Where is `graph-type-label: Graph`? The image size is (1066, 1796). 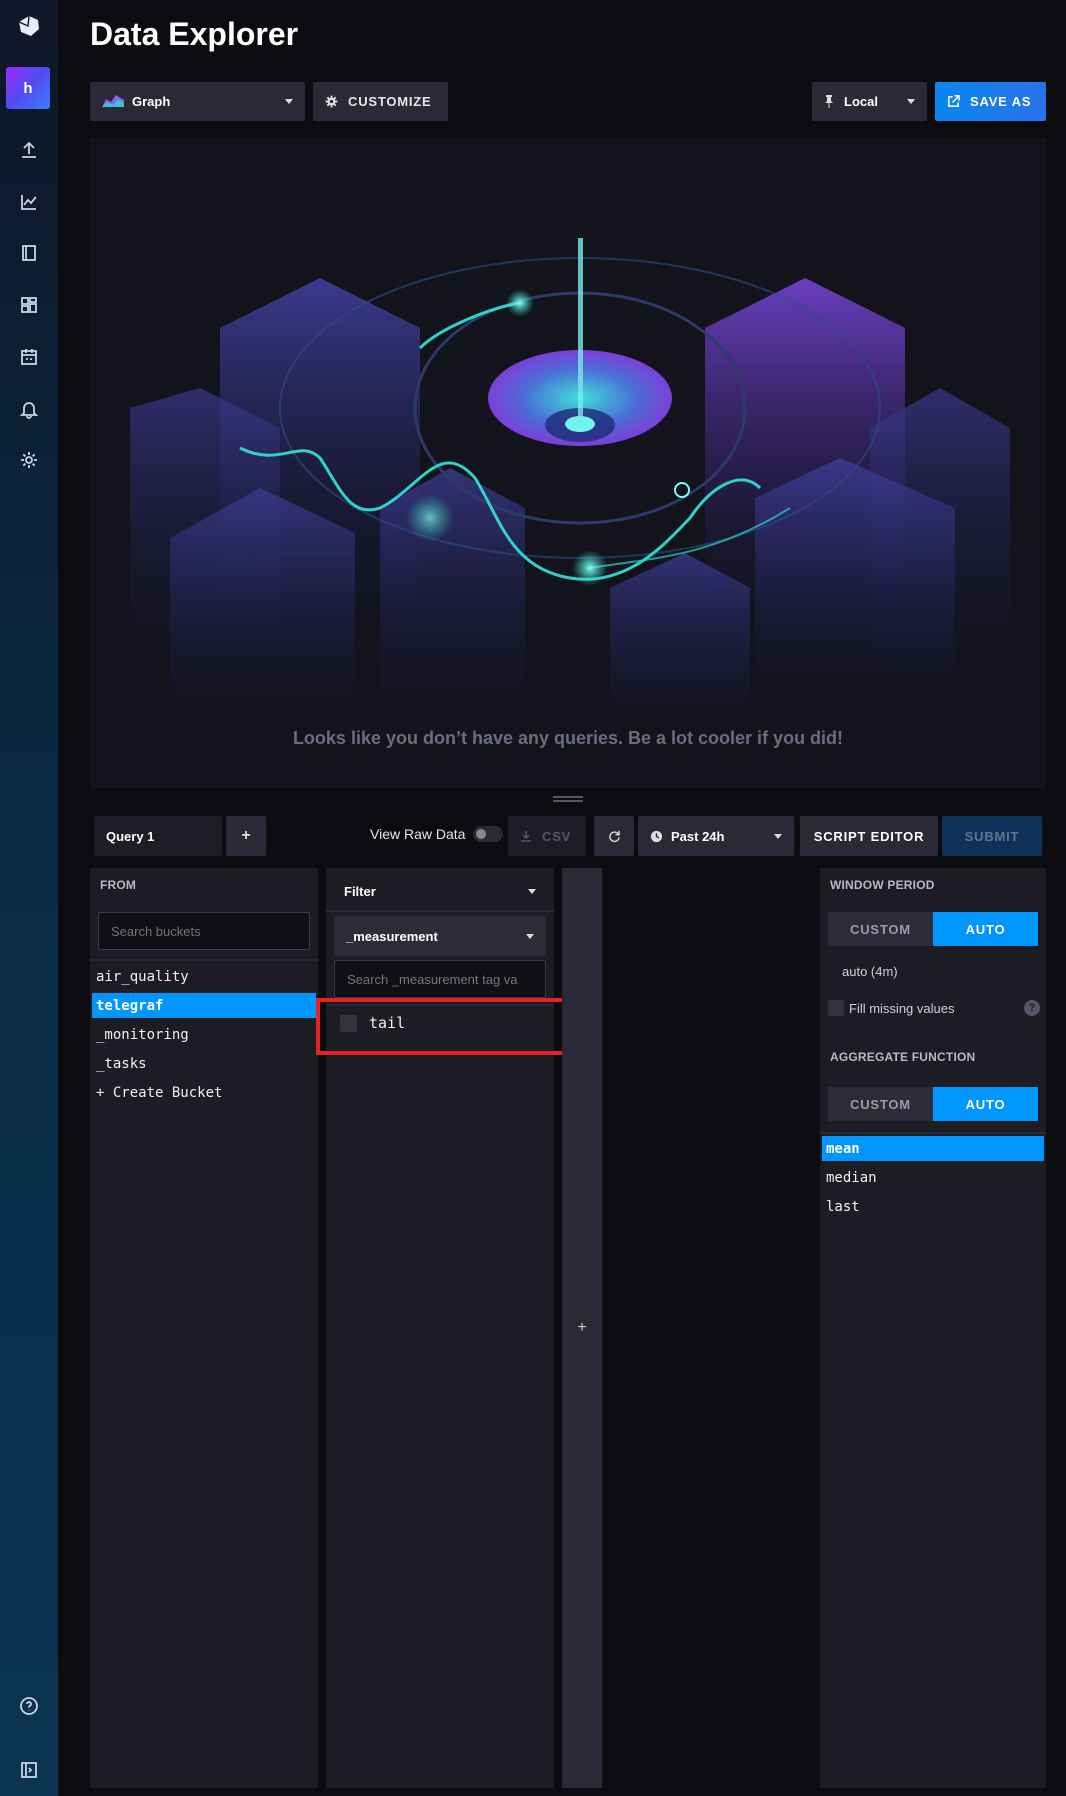 graph-type-label: Graph is located at coordinates (151, 101).